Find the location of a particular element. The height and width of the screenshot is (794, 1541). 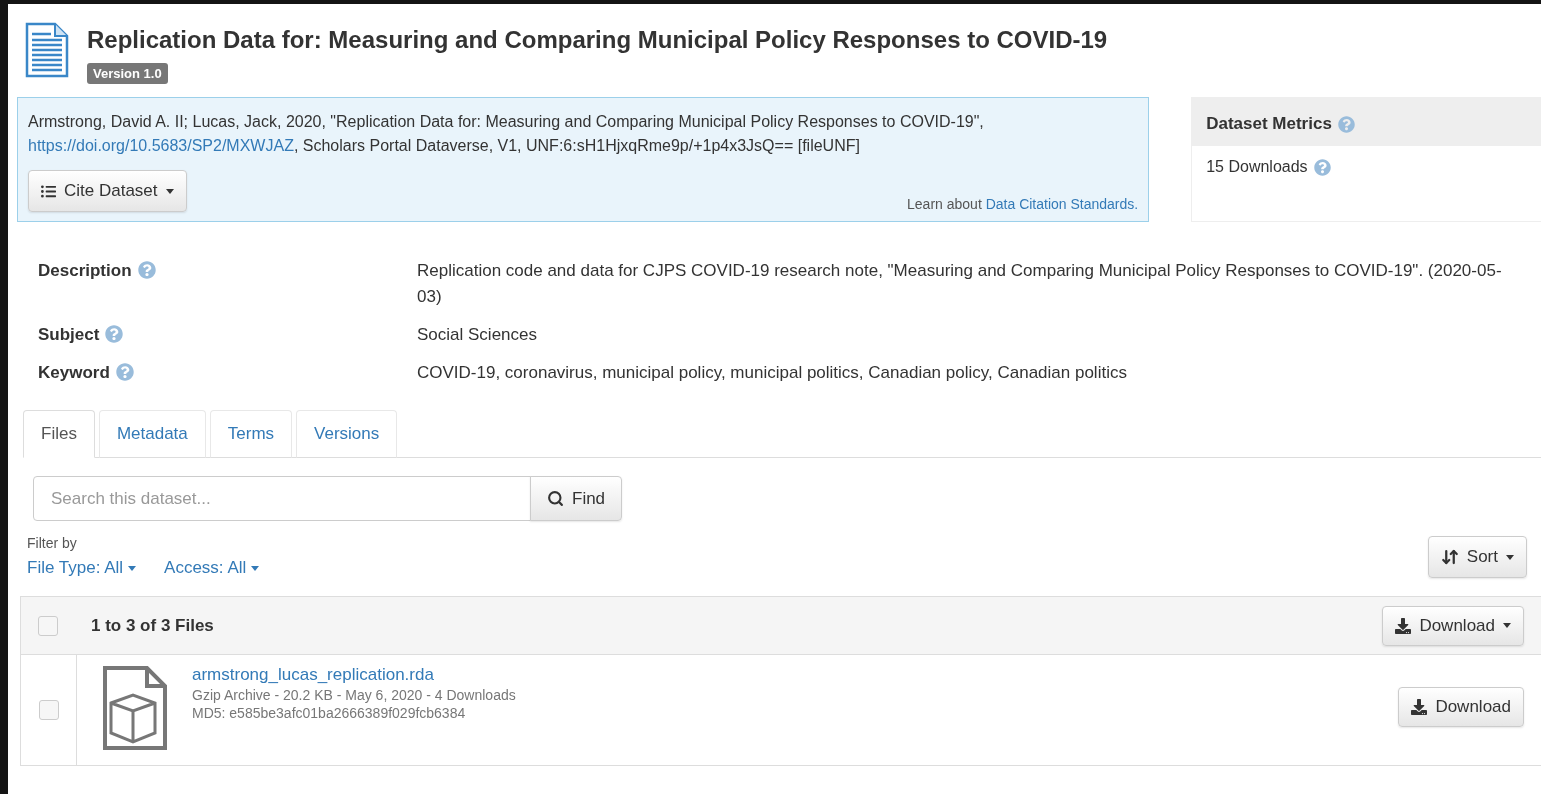

version-badge: Version 1.0 is located at coordinates (127, 73).